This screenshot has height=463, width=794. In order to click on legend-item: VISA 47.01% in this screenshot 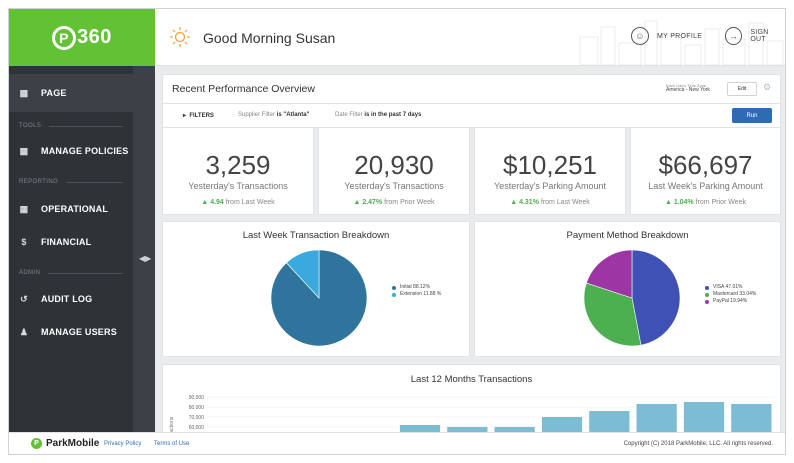, I will do `click(730, 287)`.